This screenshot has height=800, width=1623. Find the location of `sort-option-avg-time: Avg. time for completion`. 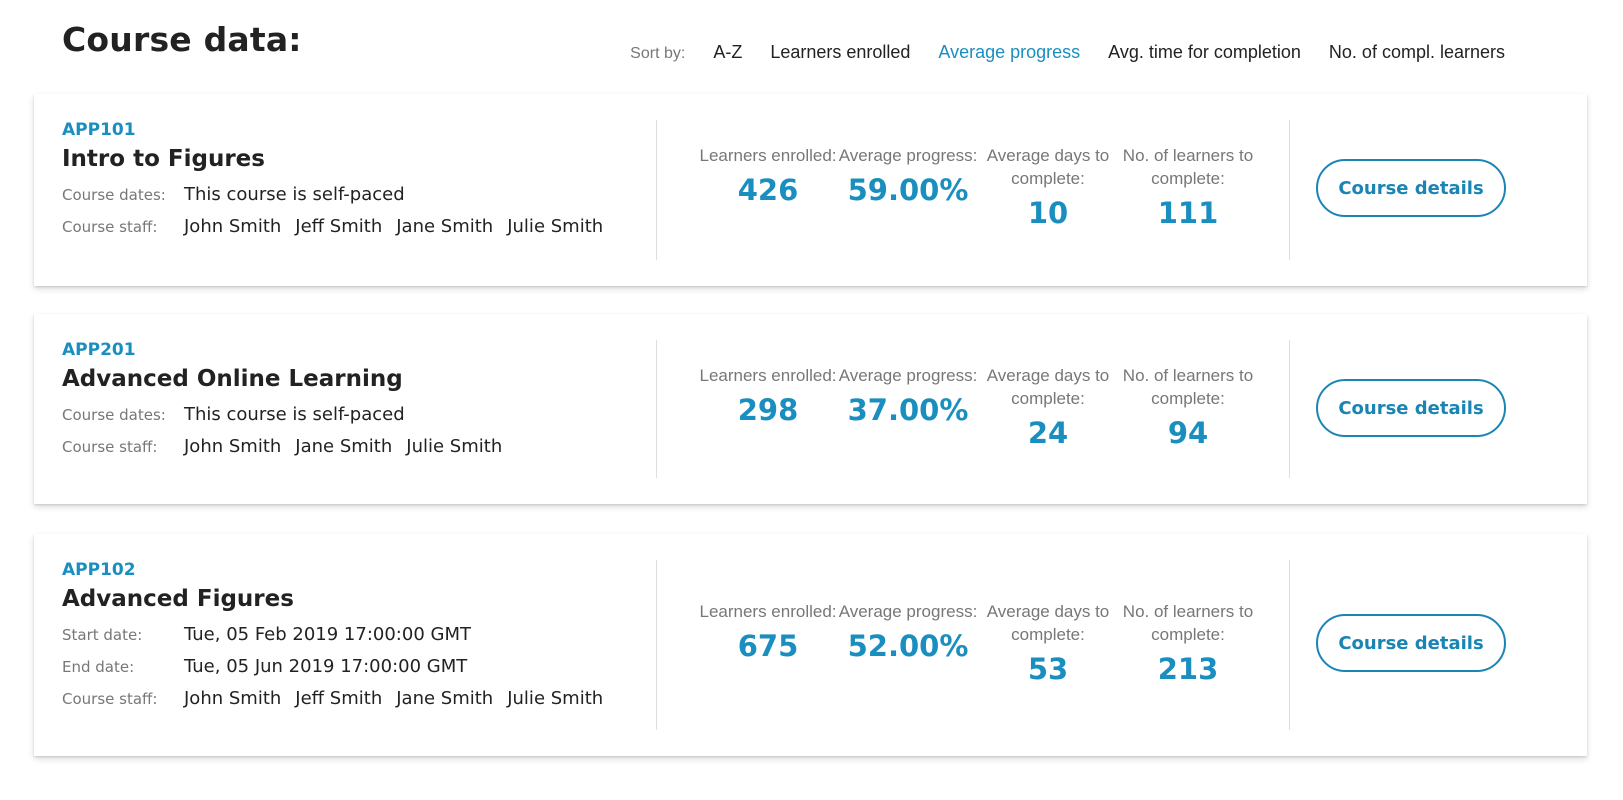

sort-option-avg-time: Avg. time for completion is located at coordinates (1204, 52).